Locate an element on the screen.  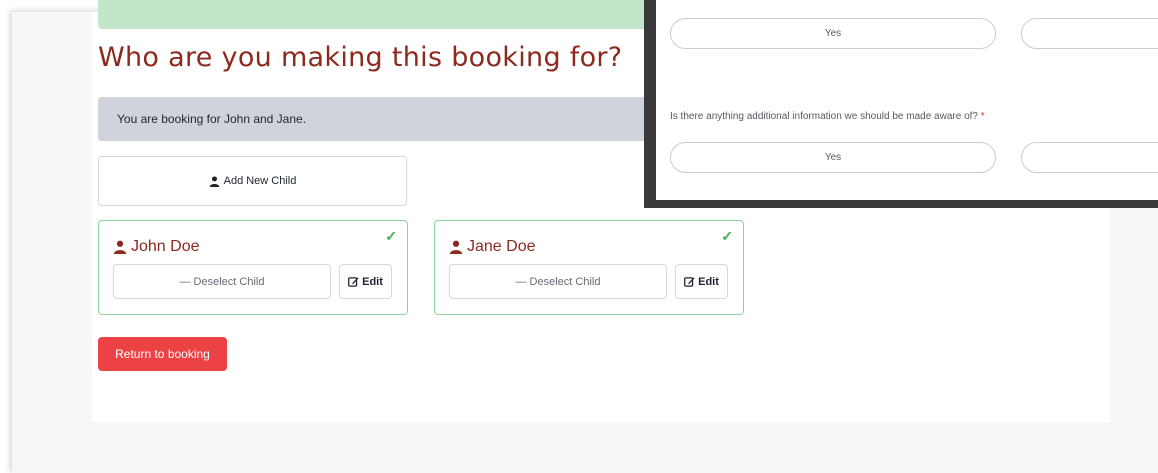
child-name-row: John Doe is located at coordinates (156, 247).